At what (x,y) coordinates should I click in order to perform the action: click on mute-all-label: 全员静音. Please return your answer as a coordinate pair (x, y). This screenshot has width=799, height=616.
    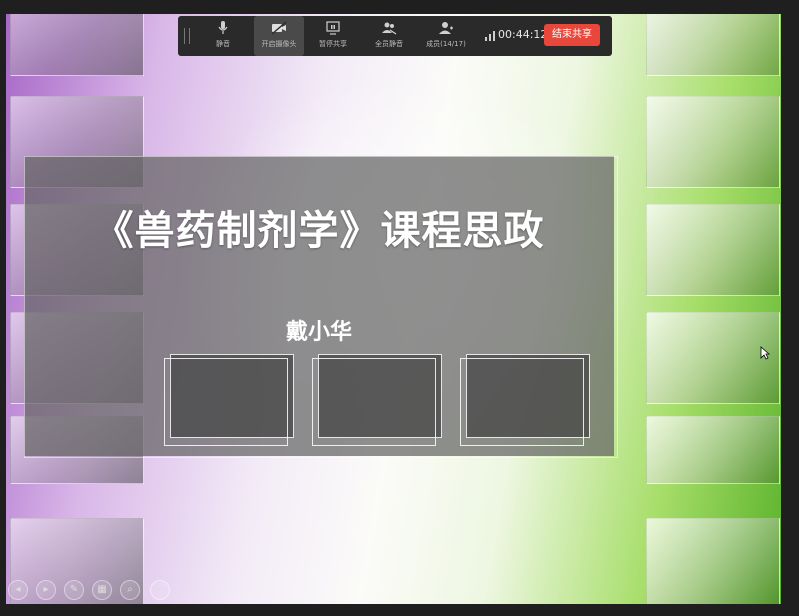
    Looking at the image, I should click on (389, 44).